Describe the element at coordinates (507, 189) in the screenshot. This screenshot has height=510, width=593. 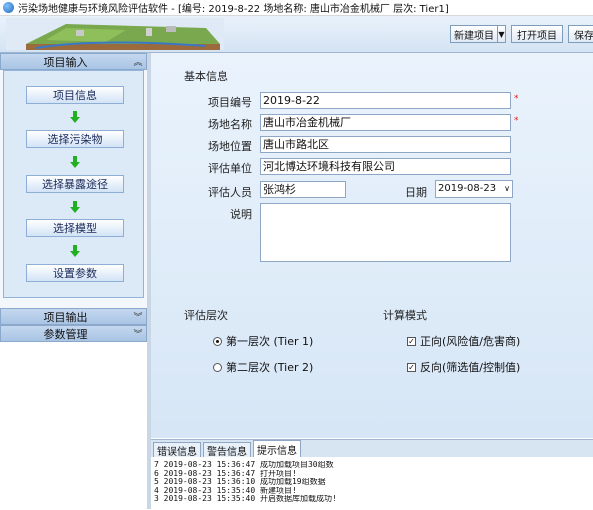
I see `chevron-down-icon: ∨` at that location.